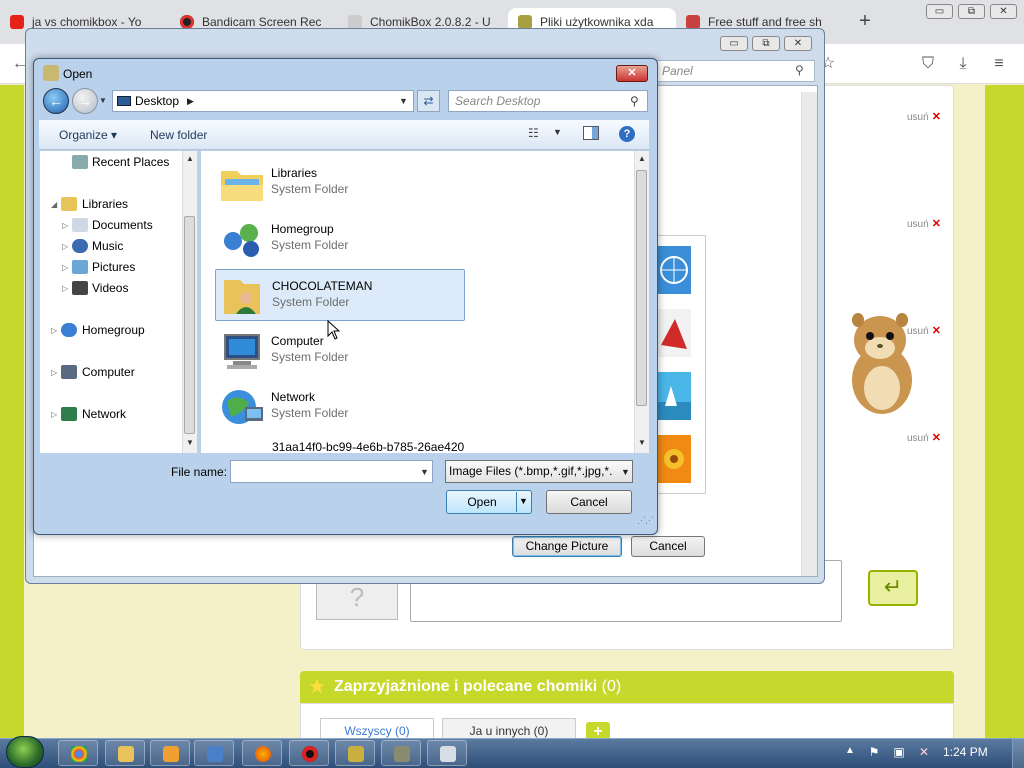  What do you see at coordinates (78, 753) in the screenshot?
I see `taskbar-chrome` at bounding box center [78, 753].